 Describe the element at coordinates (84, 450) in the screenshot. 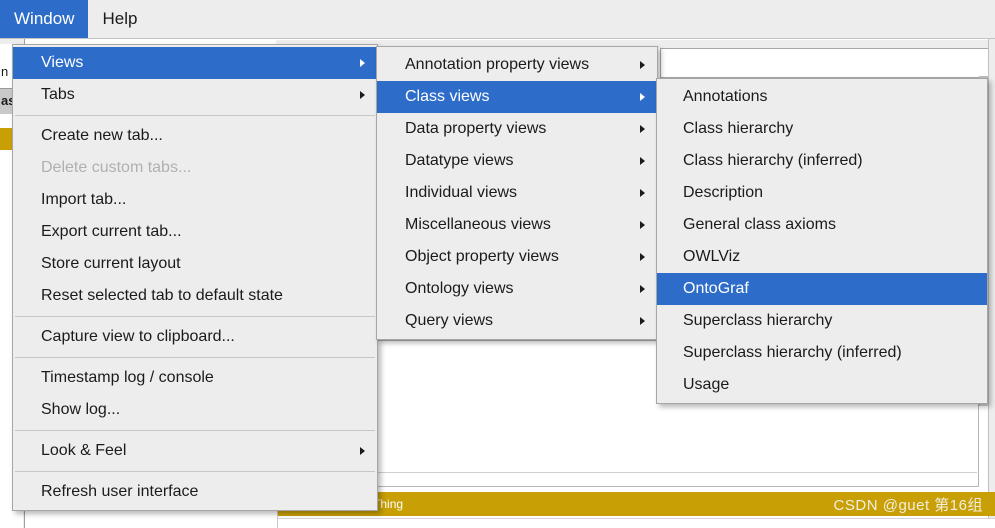

I see `menu-item-label: Look & Feel` at that location.